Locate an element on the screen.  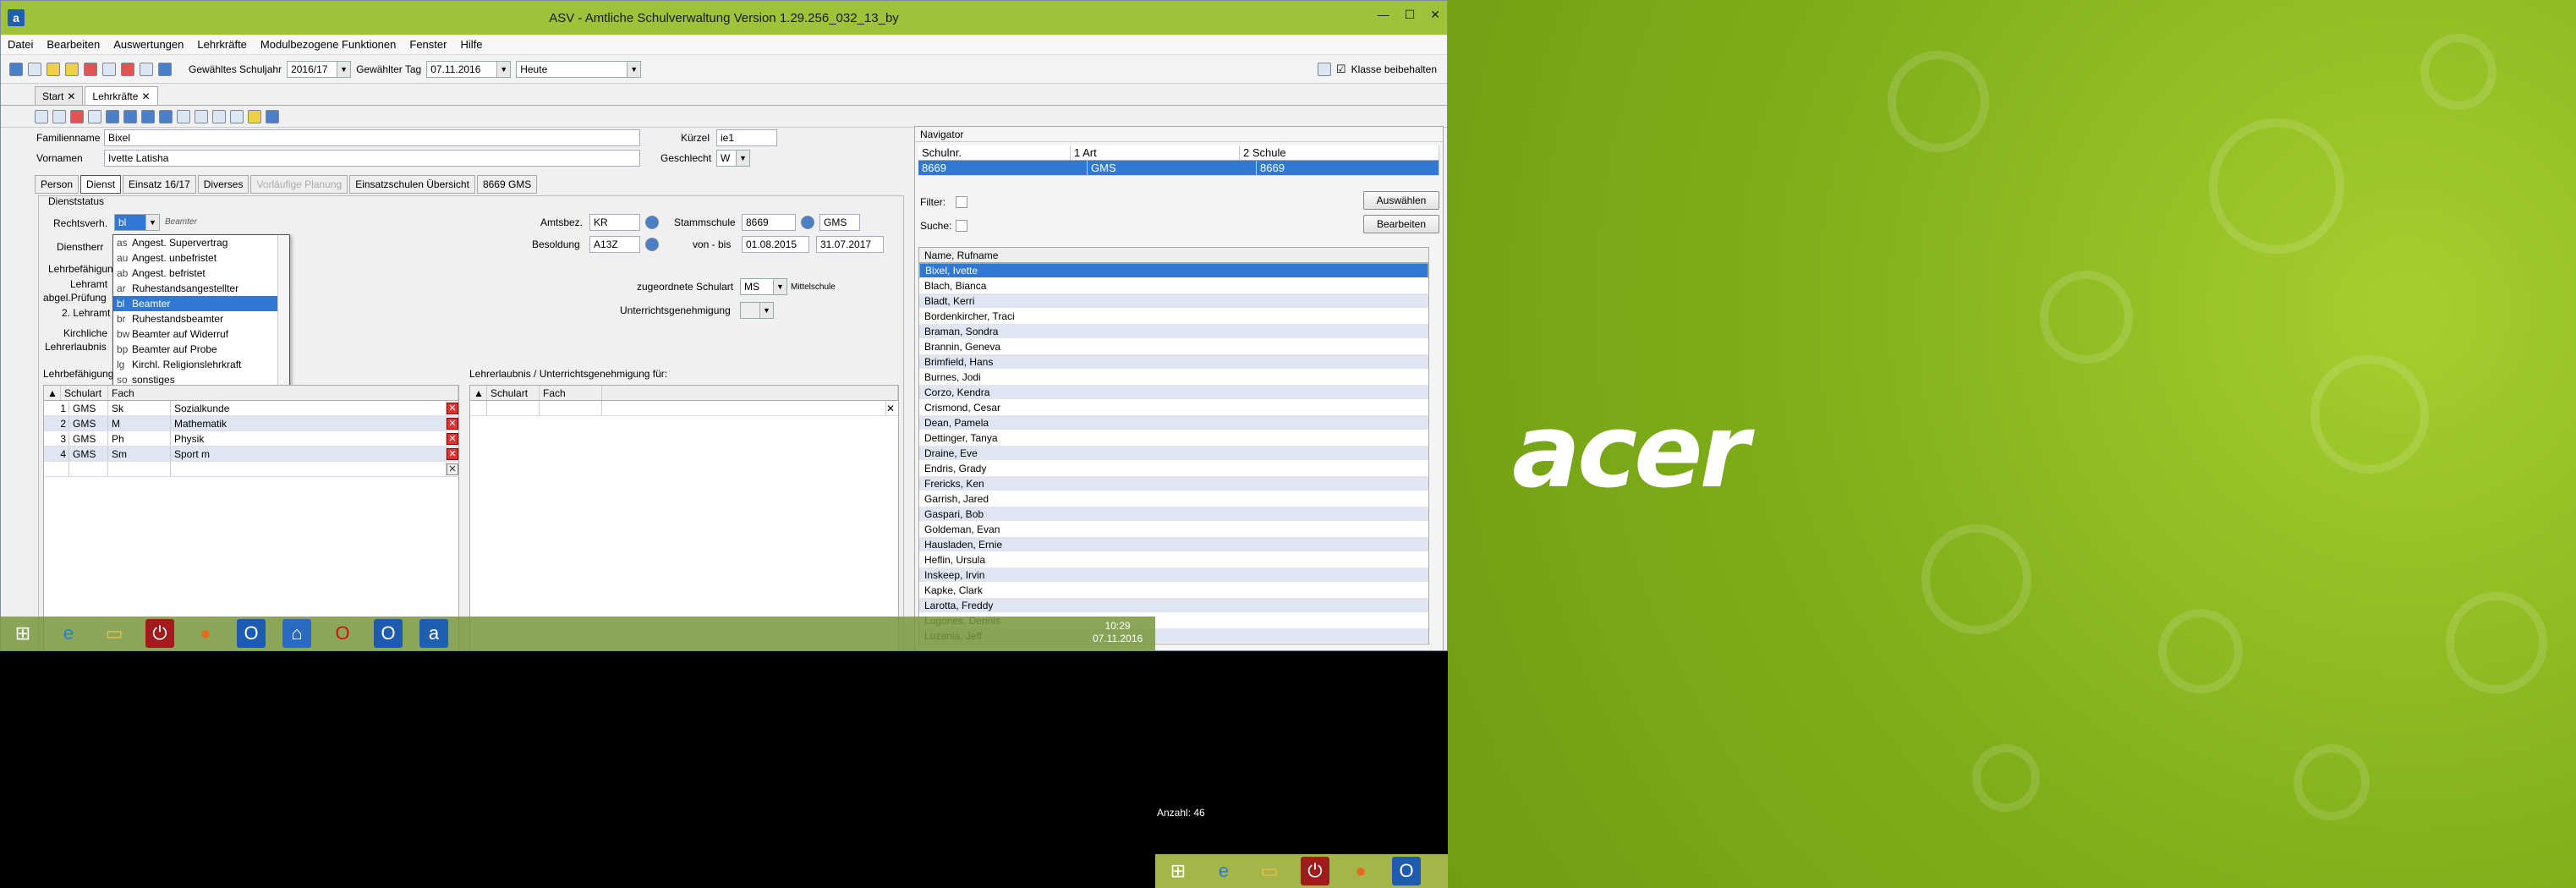
next-icon is located at coordinates (148, 116).